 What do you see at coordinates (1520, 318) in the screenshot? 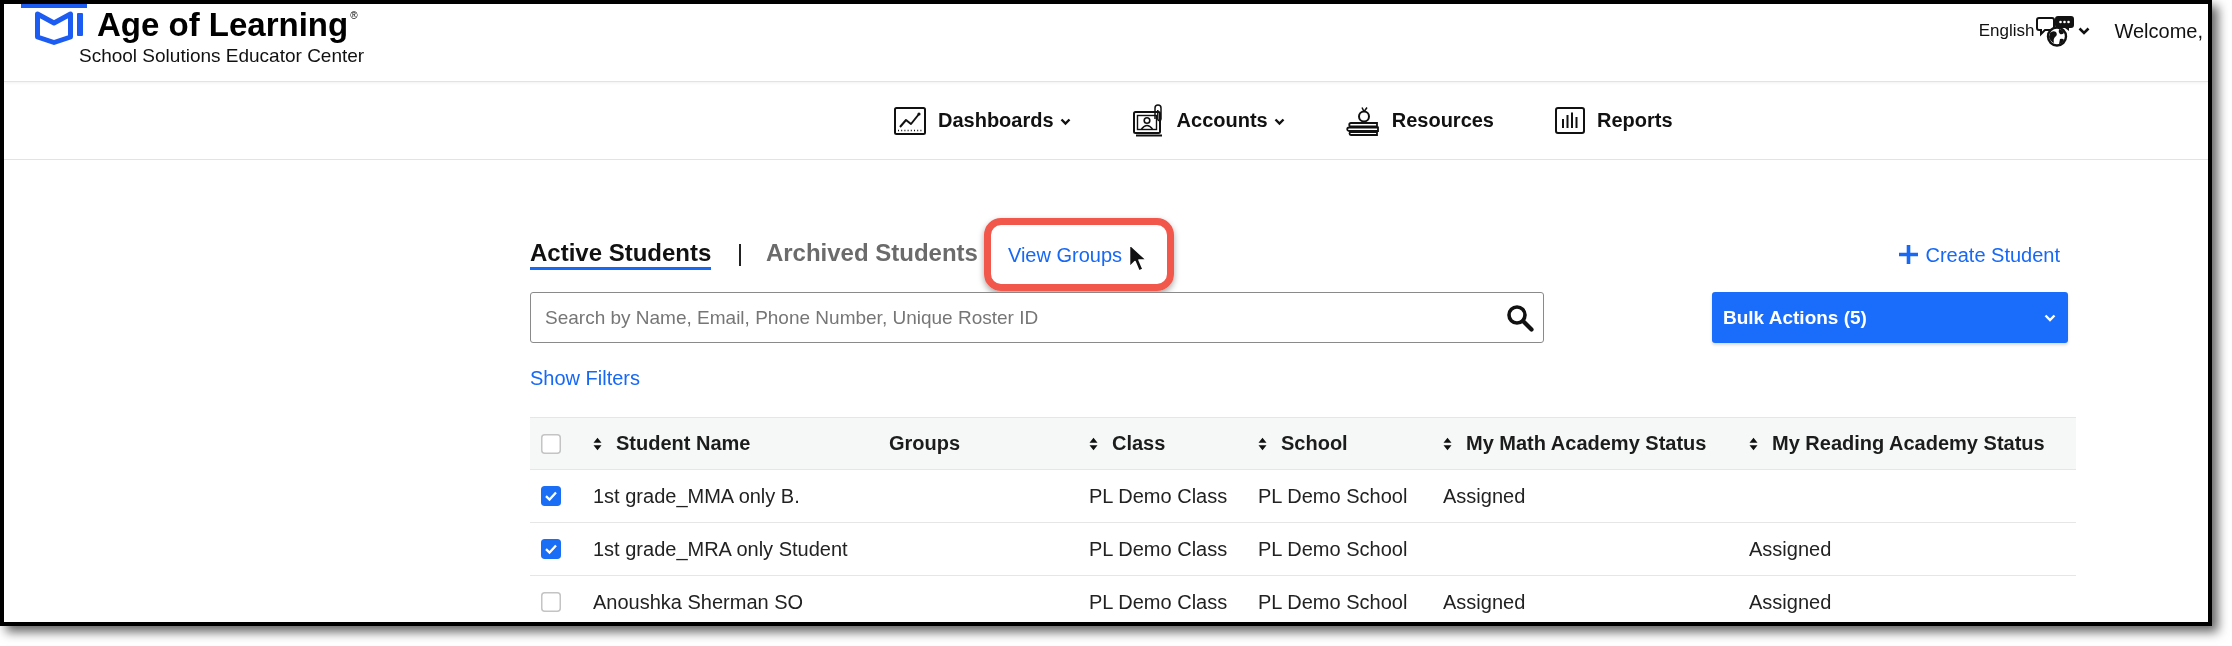
I see `search-icon` at bounding box center [1520, 318].